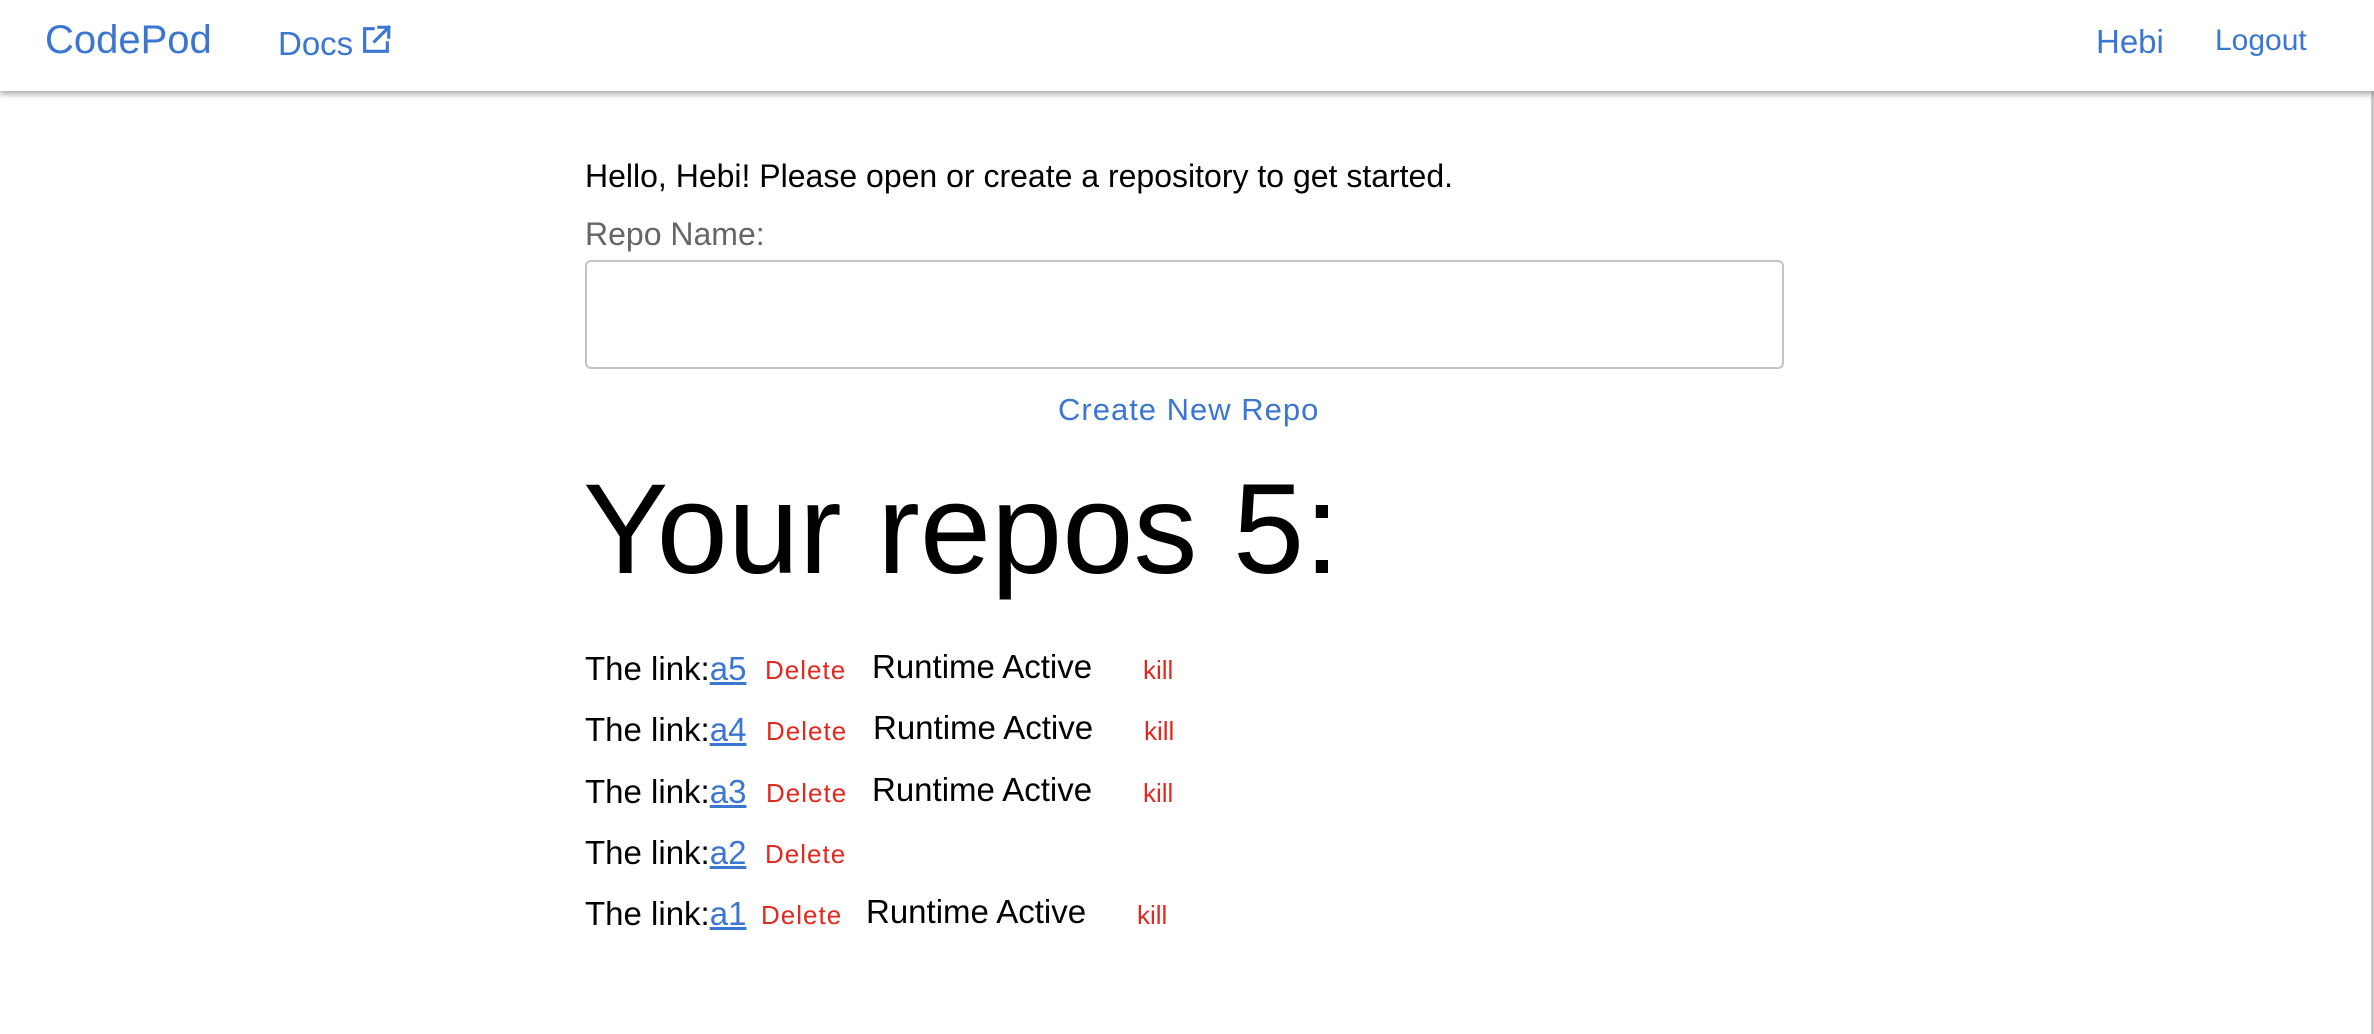 Image resolution: width=2374 pixels, height=1034 pixels. What do you see at coordinates (1187, 45) in the screenshot?
I see `top-nav-bar: CodePod Docs Hebi Logout` at bounding box center [1187, 45].